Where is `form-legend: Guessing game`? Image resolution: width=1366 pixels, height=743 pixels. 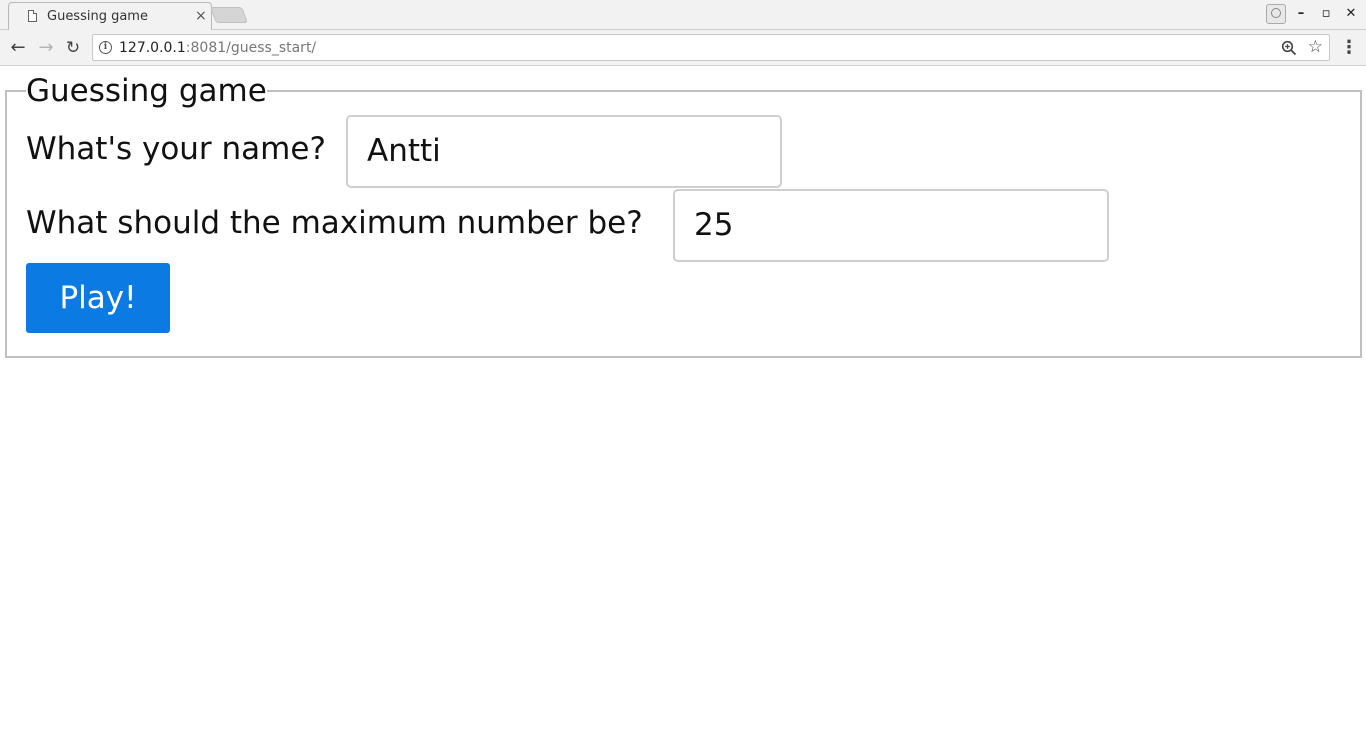
form-legend: Guessing game is located at coordinates (146, 91).